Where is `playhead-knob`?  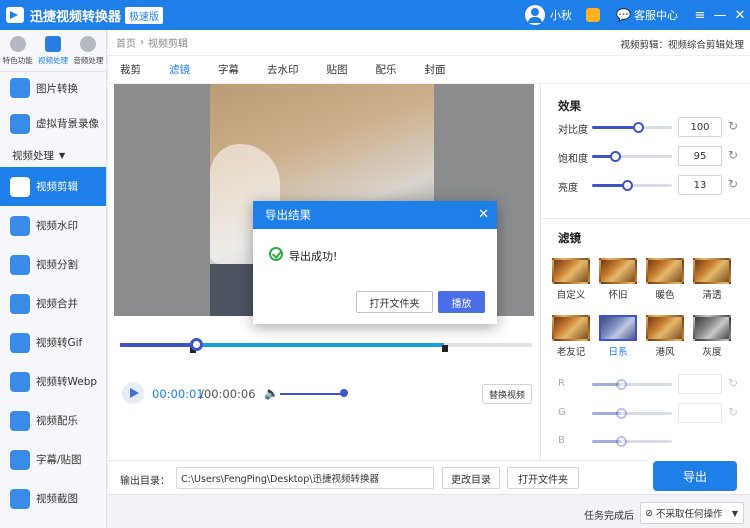
playhead-knob is located at coordinates (196, 344).